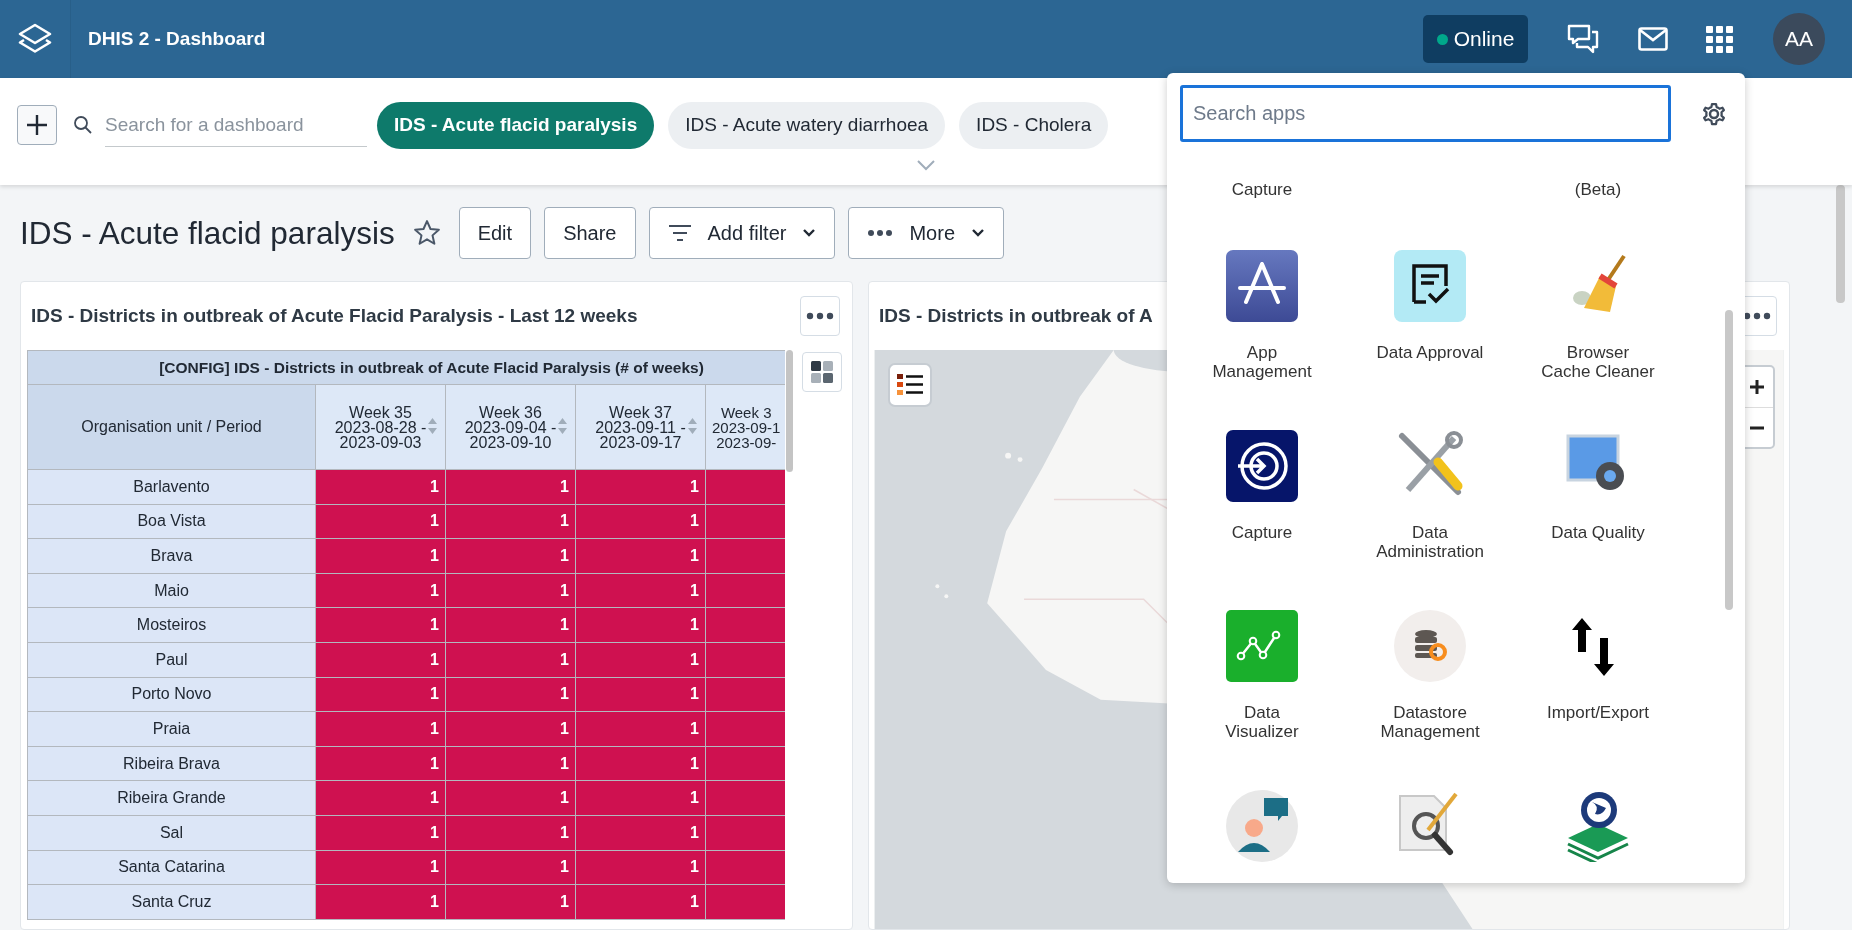  What do you see at coordinates (807, 125) in the screenshot?
I see `dashboard-chip: IDS - Acute watery diarrhoea` at bounding box center [807, 125].